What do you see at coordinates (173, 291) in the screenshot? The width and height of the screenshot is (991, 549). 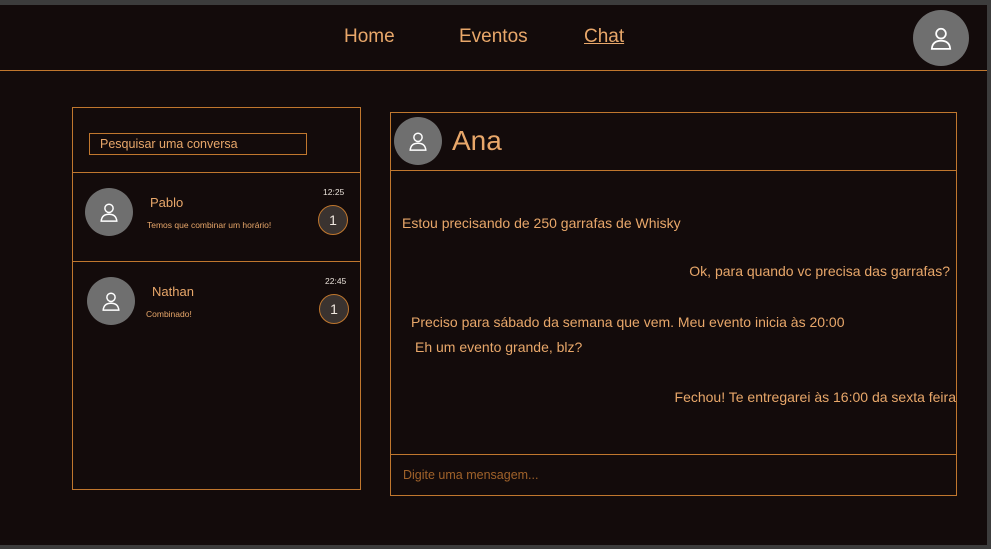 I see `conversation-name: Nathan` at bounding box center [173, 291].